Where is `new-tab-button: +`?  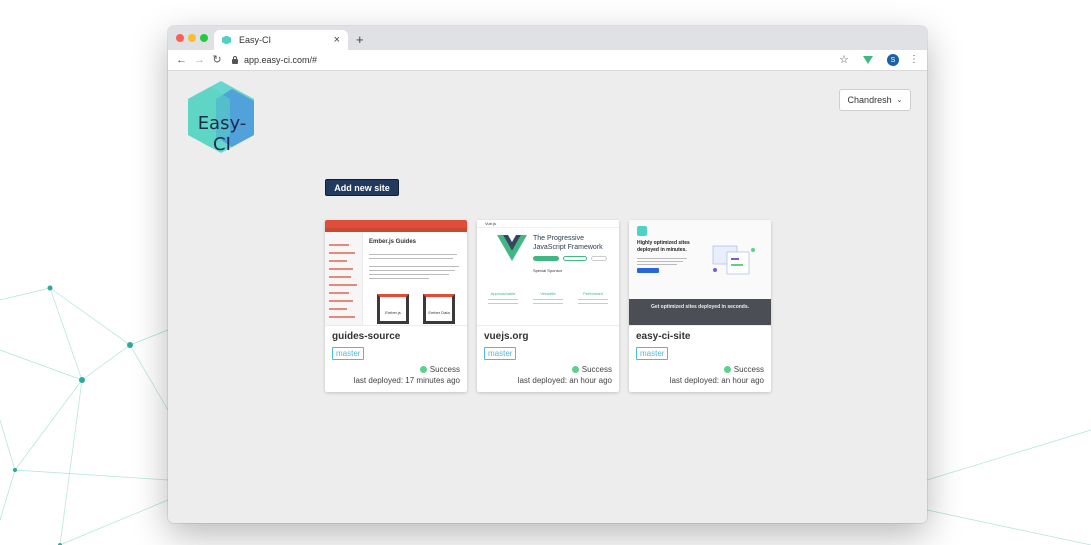
new-tab-button: + is located at coordinates (360, 39).